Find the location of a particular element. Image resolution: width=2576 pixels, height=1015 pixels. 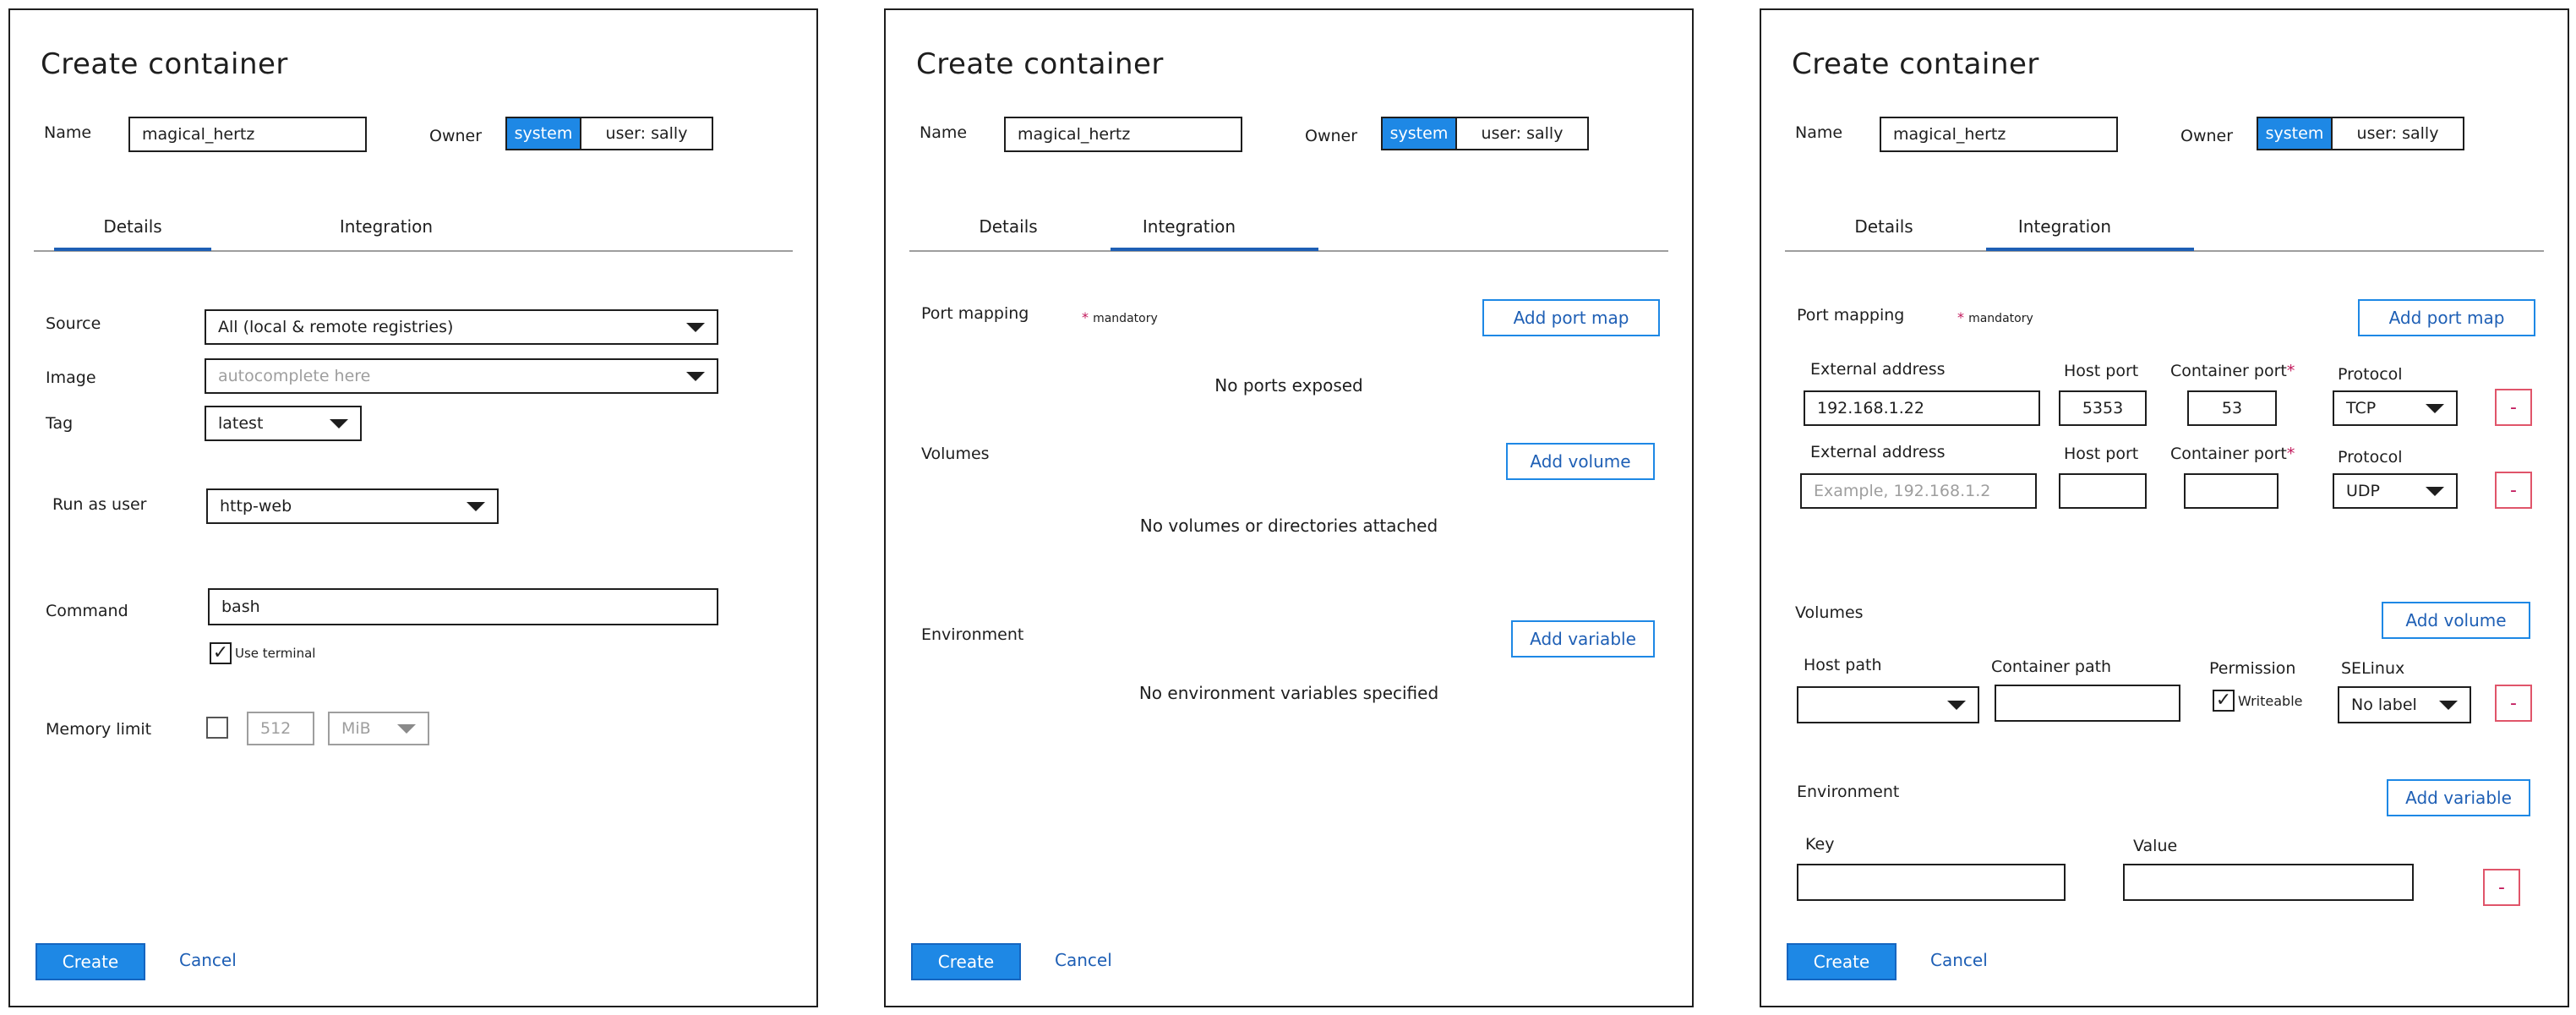

external-address-label: External address is located at coordinates (1878, 452).